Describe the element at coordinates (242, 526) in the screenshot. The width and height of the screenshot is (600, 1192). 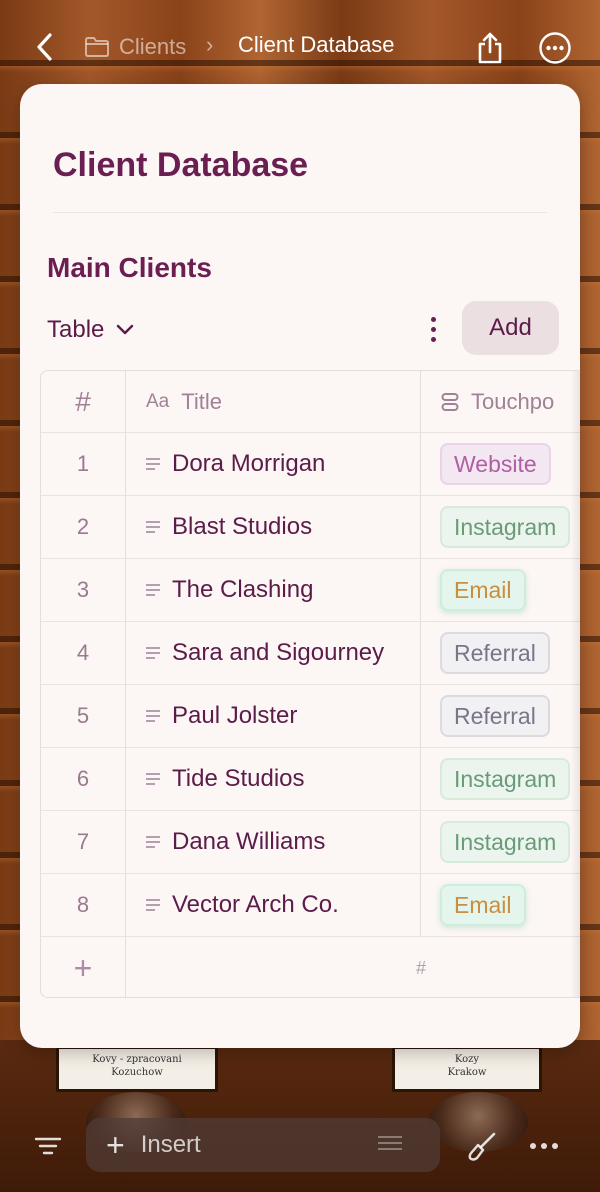
I see `row-title: Blast Studios` at that location.